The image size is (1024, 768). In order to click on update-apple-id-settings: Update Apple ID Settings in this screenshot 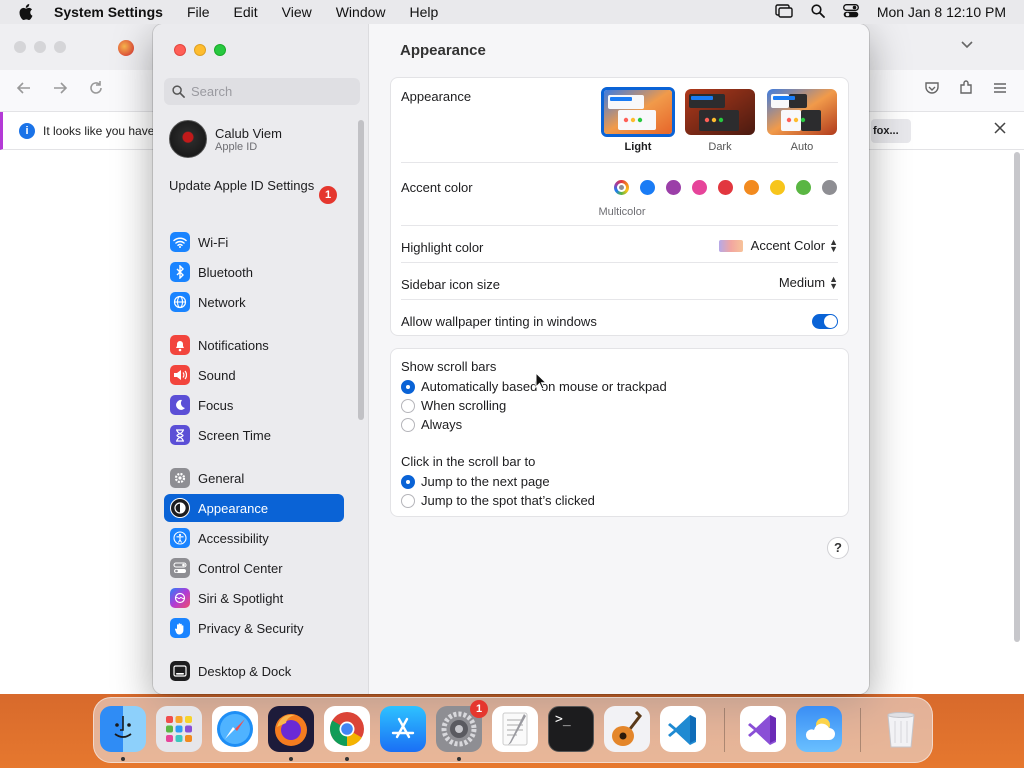, I will do `click(254, 186)`.